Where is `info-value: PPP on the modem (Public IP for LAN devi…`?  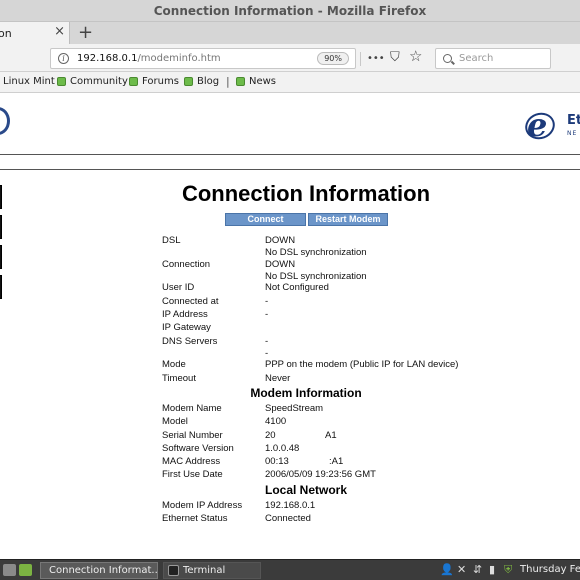 info-value: PPP on the modem (Public IP for LAN devi… is located at coordinates (362, 364).